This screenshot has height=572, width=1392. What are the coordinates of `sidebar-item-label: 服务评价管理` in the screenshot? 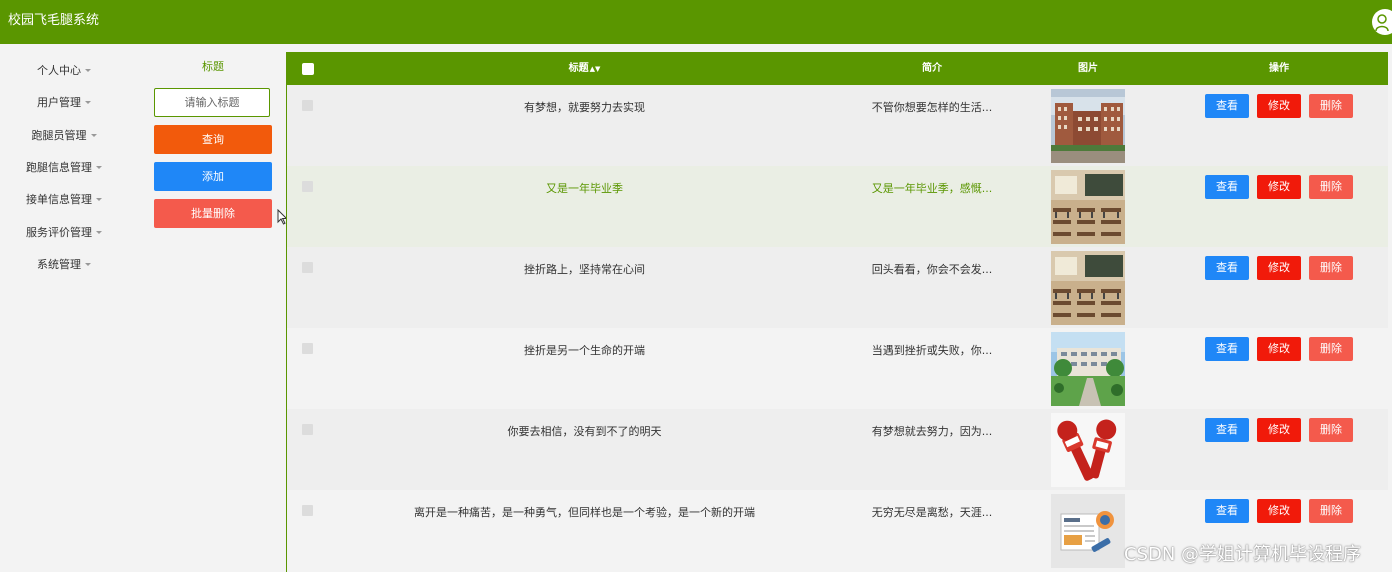 It's located at (59, 232).